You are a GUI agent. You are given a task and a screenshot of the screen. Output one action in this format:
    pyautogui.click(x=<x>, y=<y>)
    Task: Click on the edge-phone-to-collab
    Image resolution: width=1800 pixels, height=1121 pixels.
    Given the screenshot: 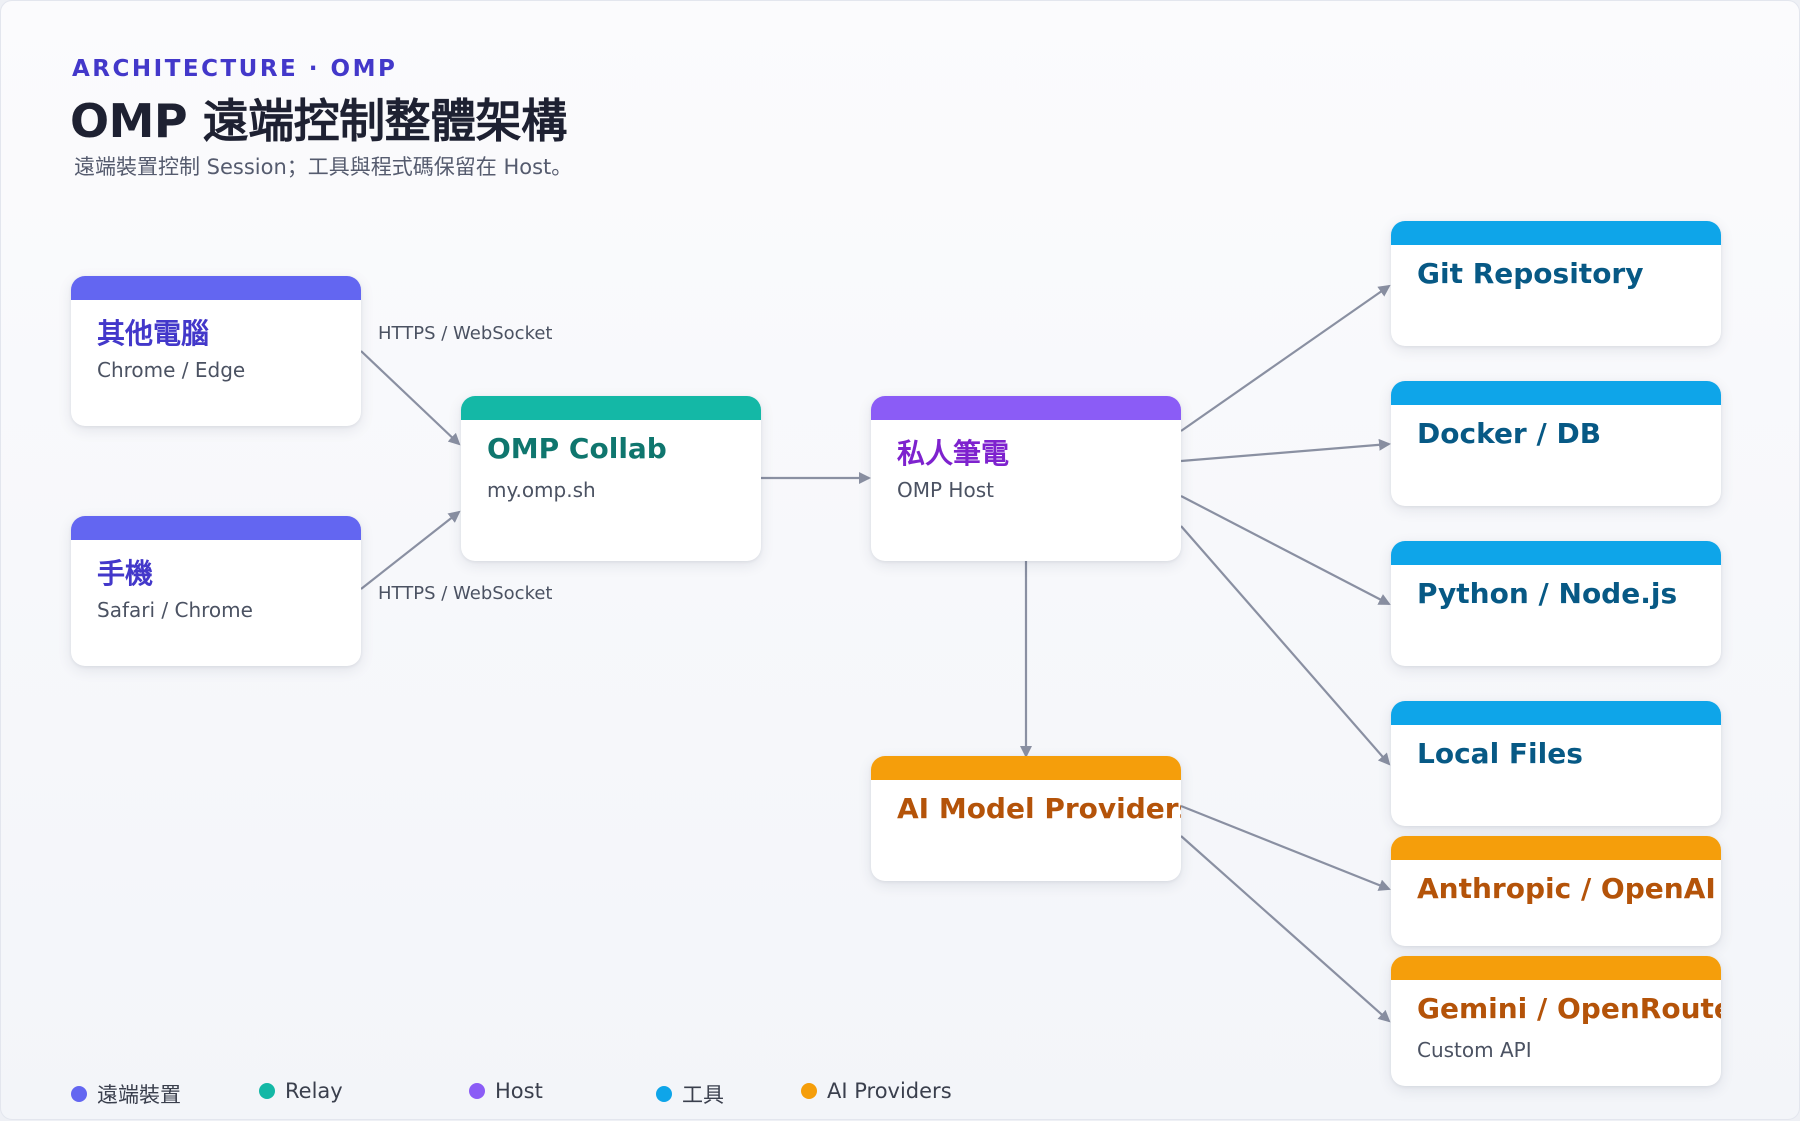 What is the action you would take?
    pyautogui.click(x=410, y=550)
    